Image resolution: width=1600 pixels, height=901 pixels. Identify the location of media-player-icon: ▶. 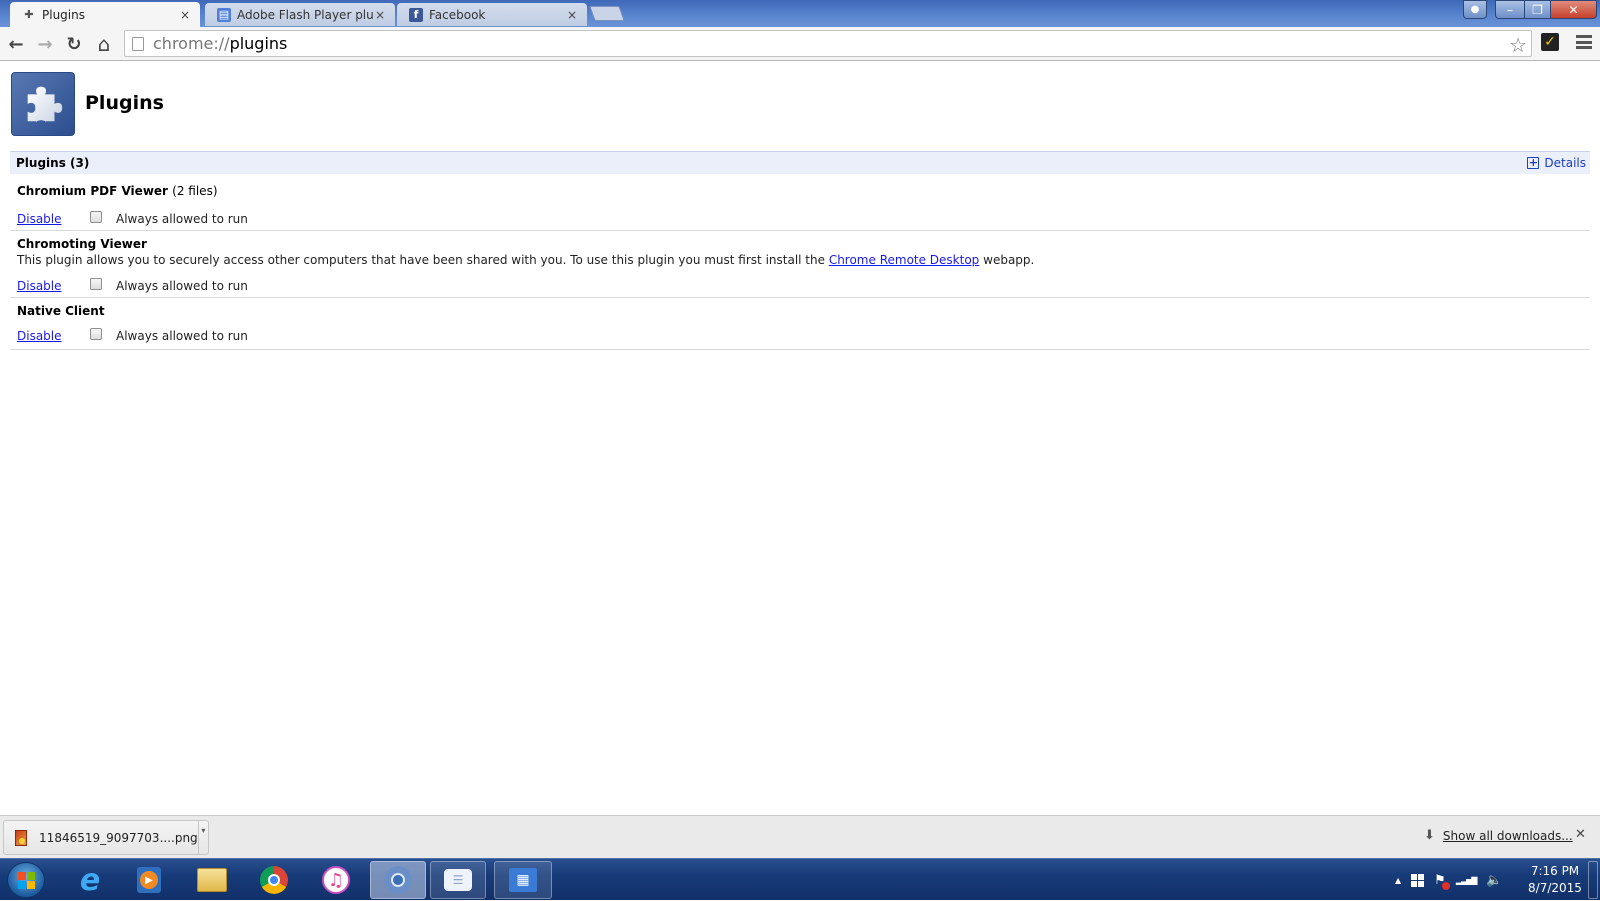
(149, 880).